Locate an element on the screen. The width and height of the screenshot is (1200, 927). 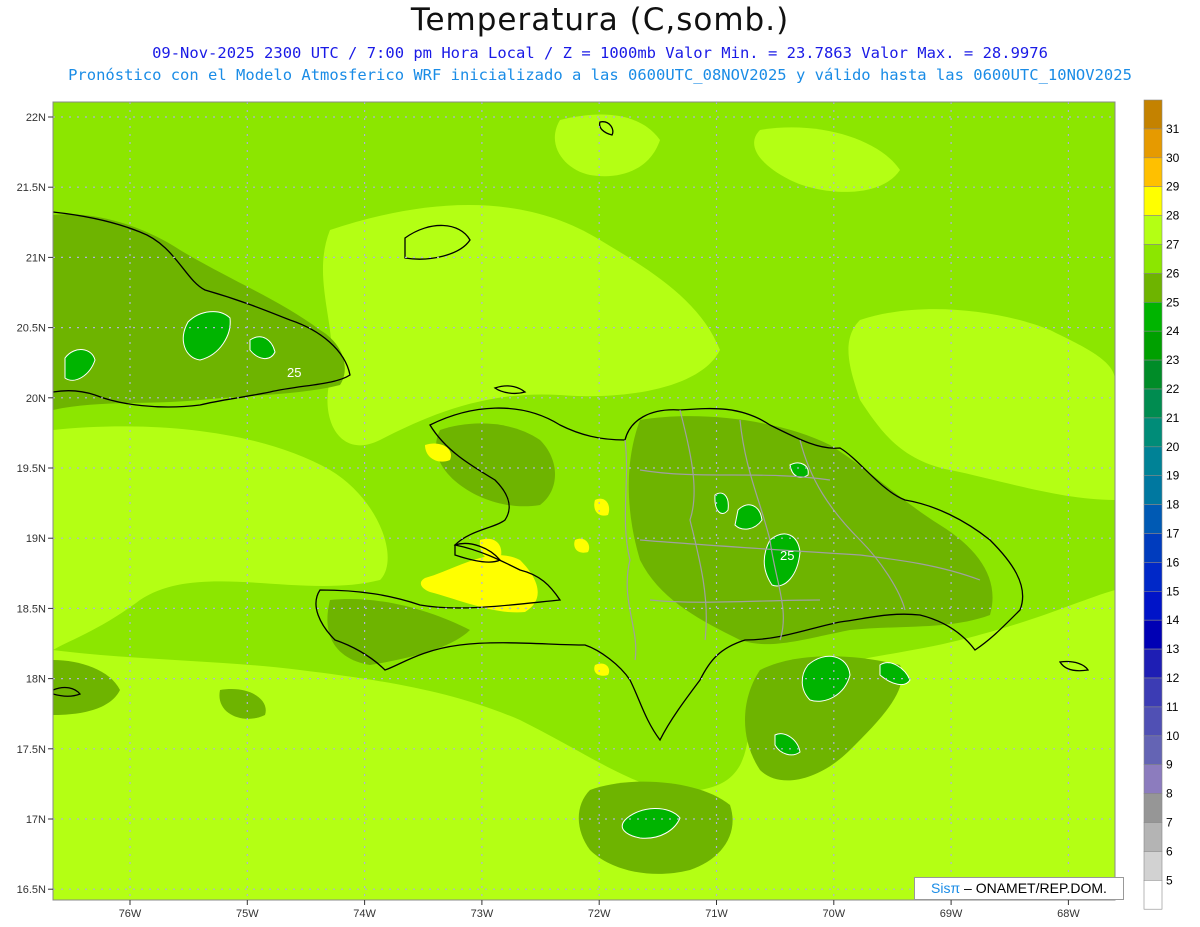
colorbar-level-label: 17 is located at coordinates (1173, 534).